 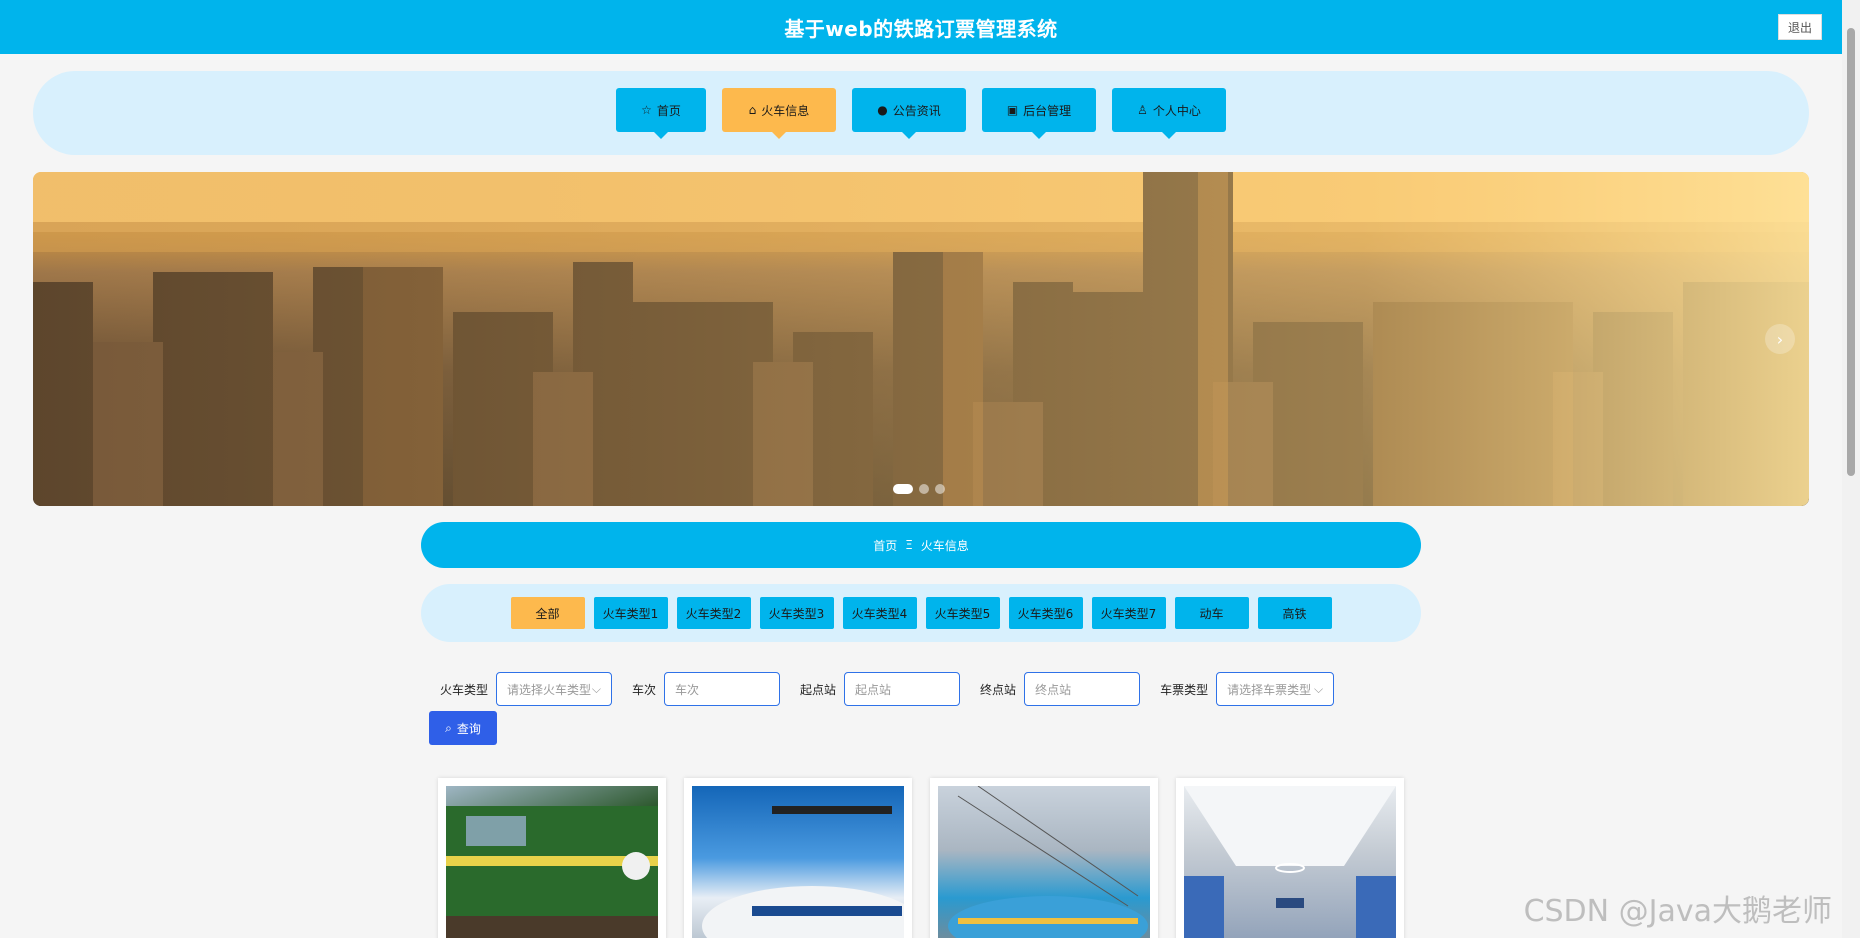 What do you see at coordinates (885, 545) in the screenshot?
I see `breadcrumb-home: 首页` at bounding box center [885, 545].